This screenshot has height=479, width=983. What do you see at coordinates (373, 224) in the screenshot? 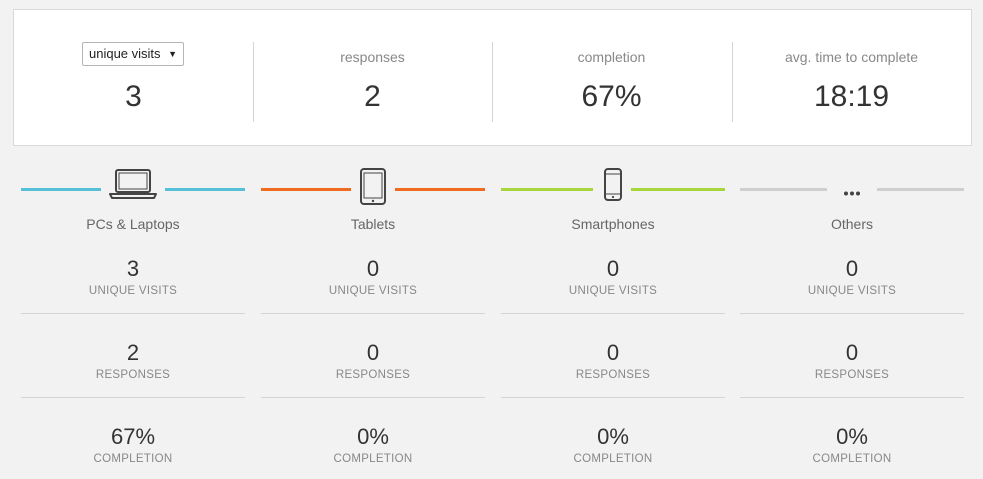
I see `device-name: Tablets` at bounding box center [373, 224].